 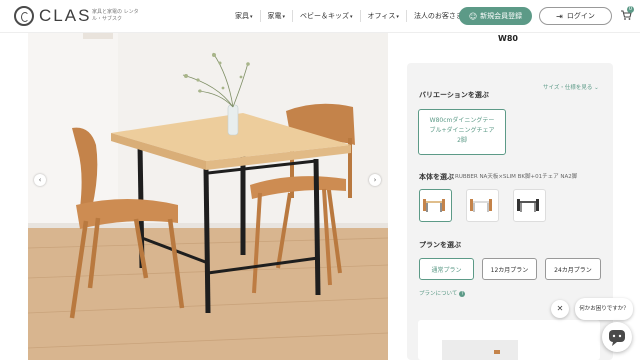 I want to click on nav-item-office: オフィス▾, so click(x=384, y=16).